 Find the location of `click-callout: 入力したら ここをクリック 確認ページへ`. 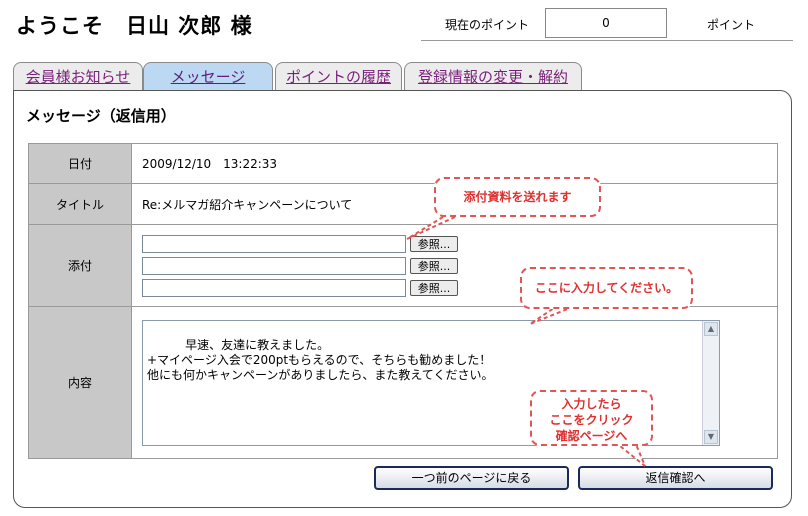

click-callout: 入力したら ここをクリック 確認ページへ is located at coordinates (591, 418).